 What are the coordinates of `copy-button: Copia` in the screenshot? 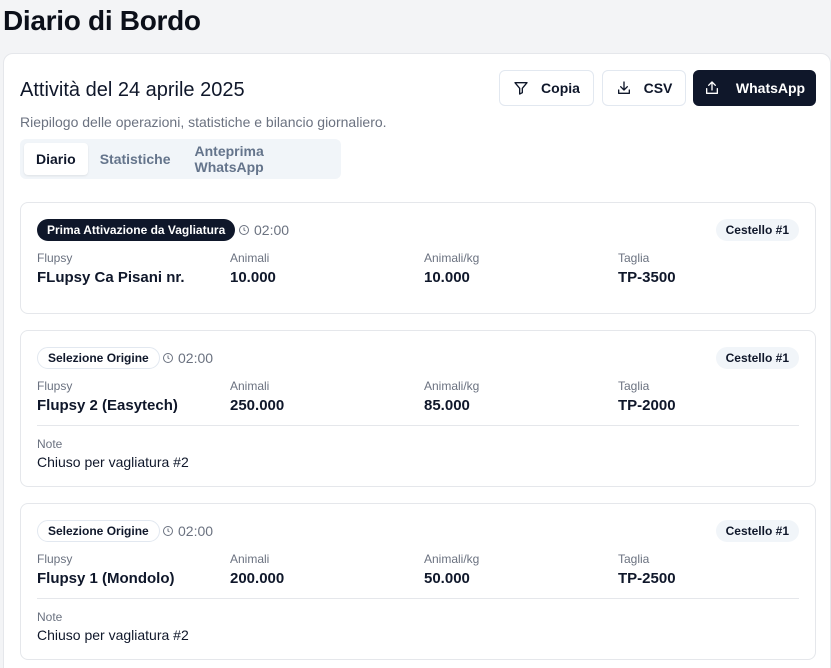 It's located at (546, 88).